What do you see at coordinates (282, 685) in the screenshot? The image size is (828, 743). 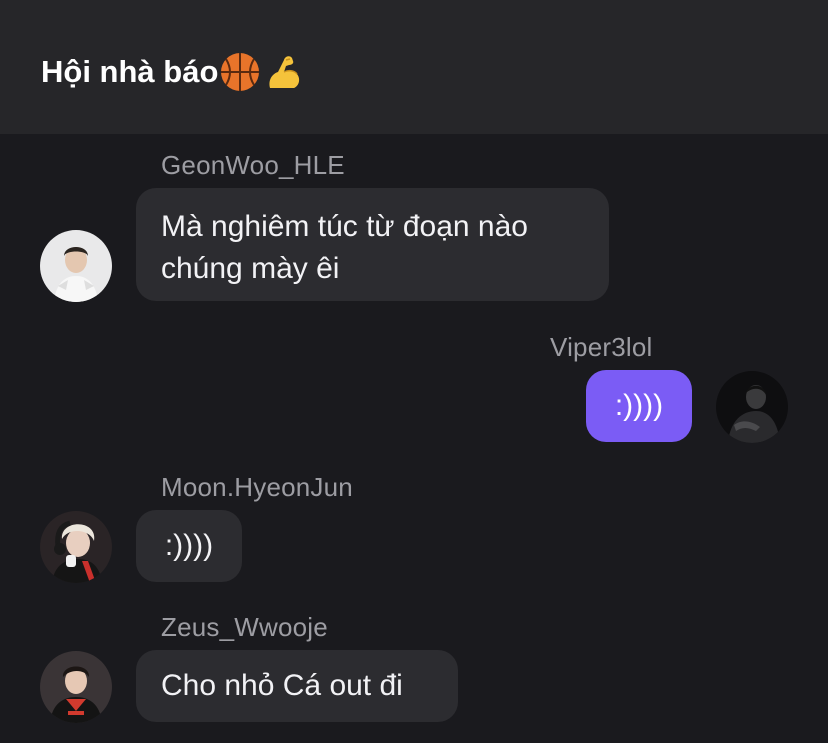 I see `message-text: Cho nhỏ Cá out đi` at bounding box center [282, 685].